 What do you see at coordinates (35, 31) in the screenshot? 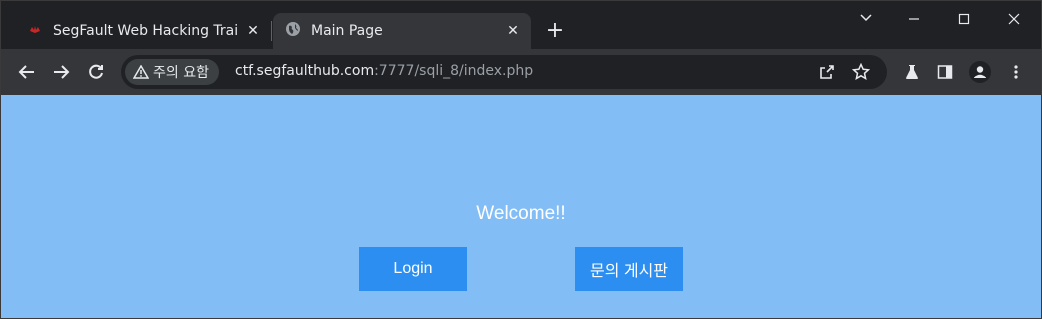
I see `segfault-icon` at bounding box center [35, 31].